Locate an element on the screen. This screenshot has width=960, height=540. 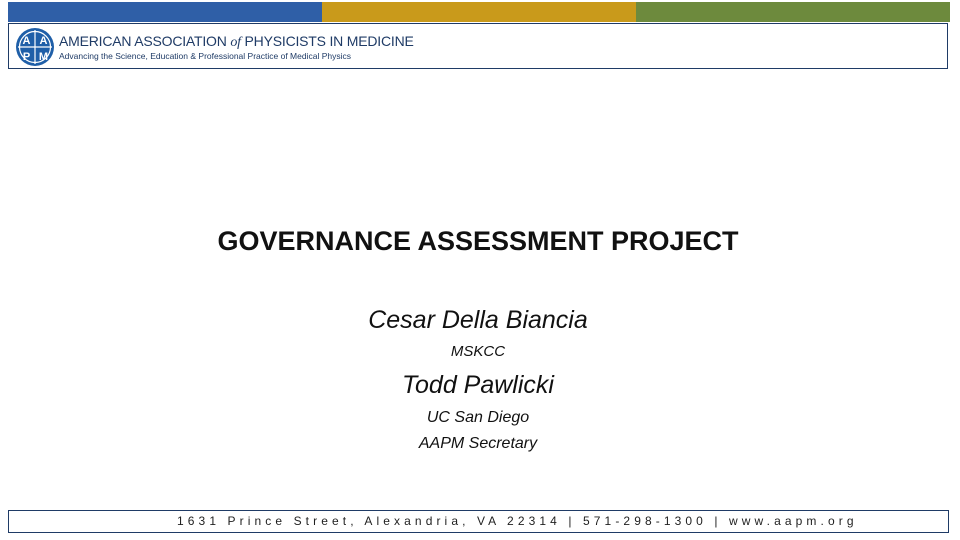
org-name-part1: AMERICAN ASSOCIATION is located at coordinates (145, 41).